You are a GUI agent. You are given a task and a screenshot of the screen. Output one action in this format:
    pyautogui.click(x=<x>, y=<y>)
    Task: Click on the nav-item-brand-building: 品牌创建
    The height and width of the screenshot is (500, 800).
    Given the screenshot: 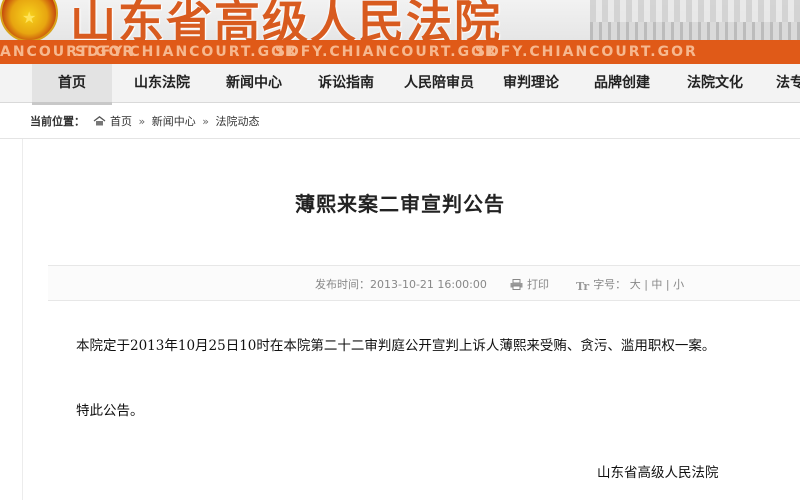 What is the action you would take?
    pyautogui.click(x=622, y=83)
    